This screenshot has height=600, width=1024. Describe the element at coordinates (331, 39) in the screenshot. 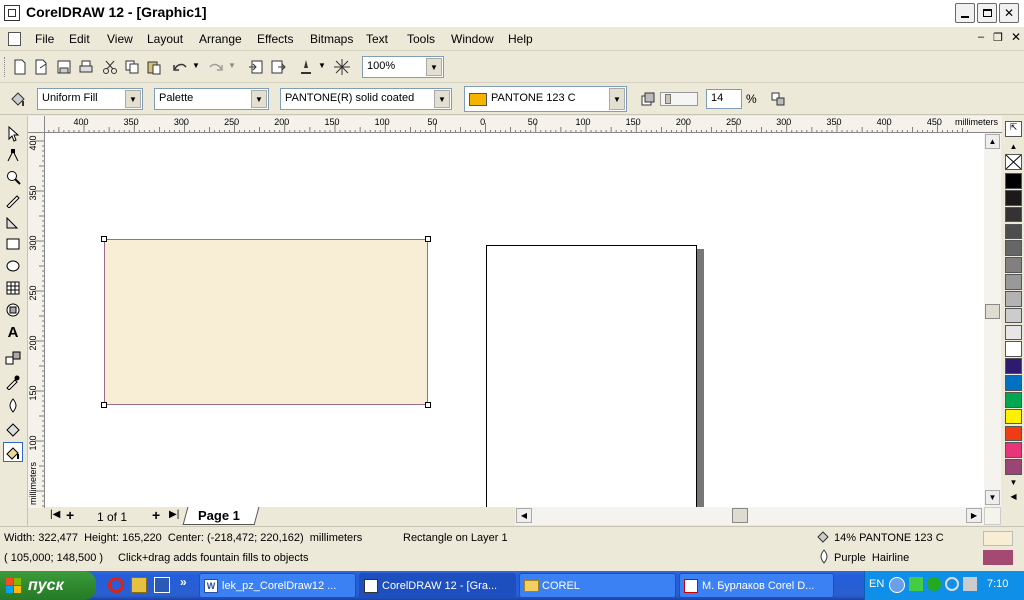

I see `menu-bitmaps: Bitmaps` at that location.